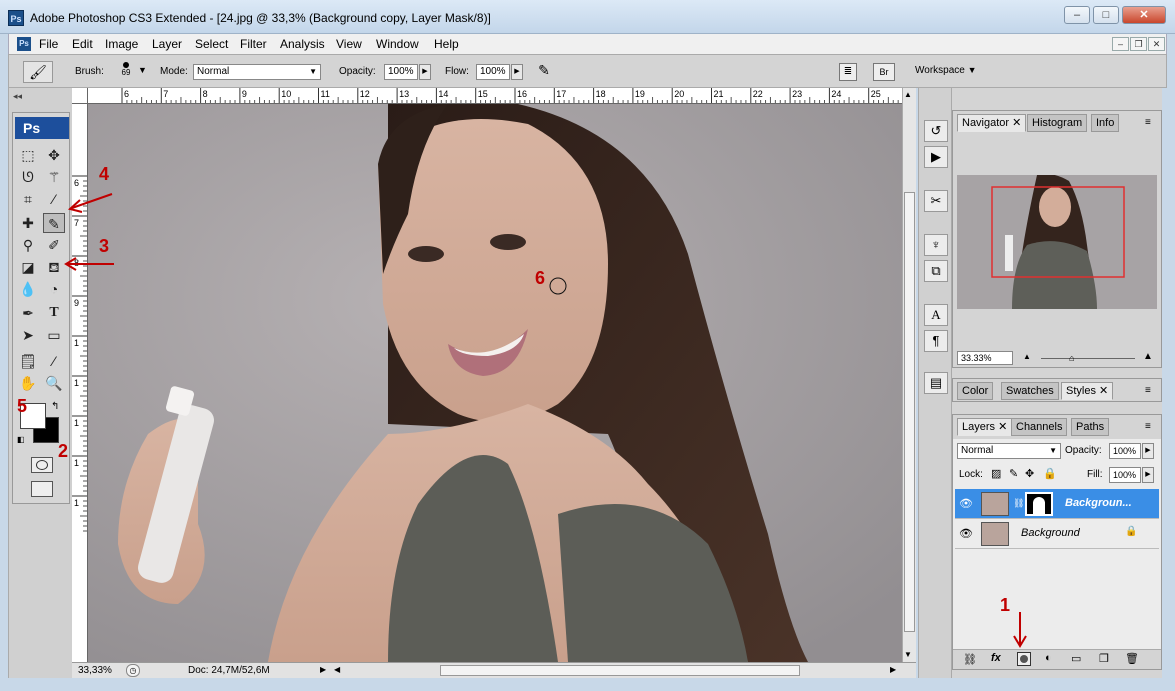 The height and width of the screenshot is (691, 1175). Describe the element at coordinates (1106, 15) in the screenshot. I see `maximize-button: □` at that location.